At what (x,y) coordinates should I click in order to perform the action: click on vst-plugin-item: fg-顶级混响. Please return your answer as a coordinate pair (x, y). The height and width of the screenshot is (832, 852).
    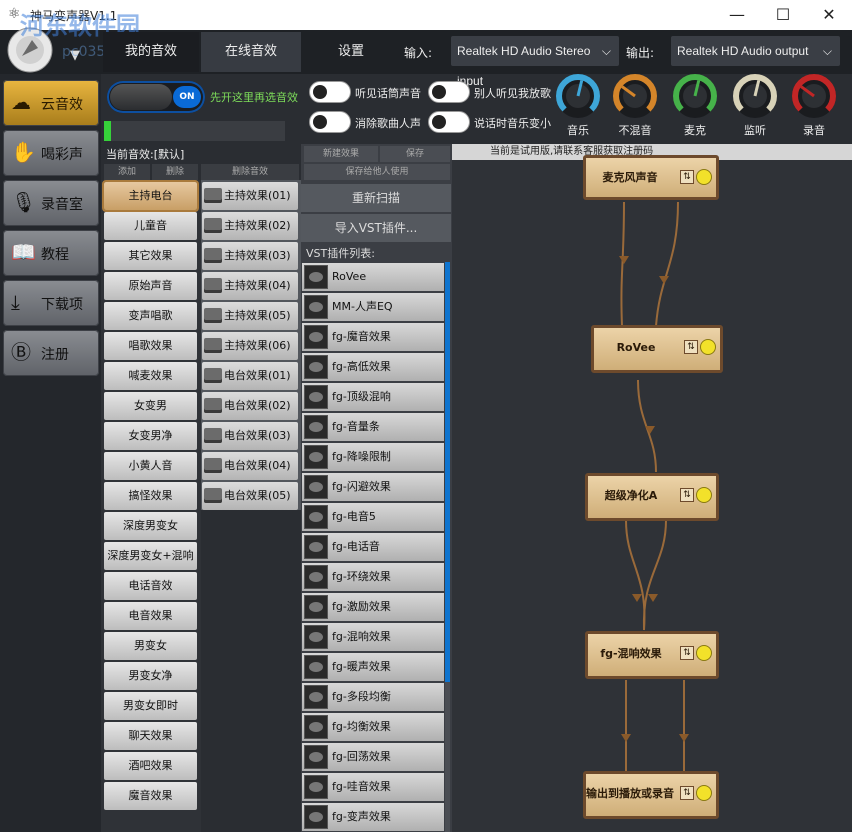
    Looking at the image, I should click on (373, 397).